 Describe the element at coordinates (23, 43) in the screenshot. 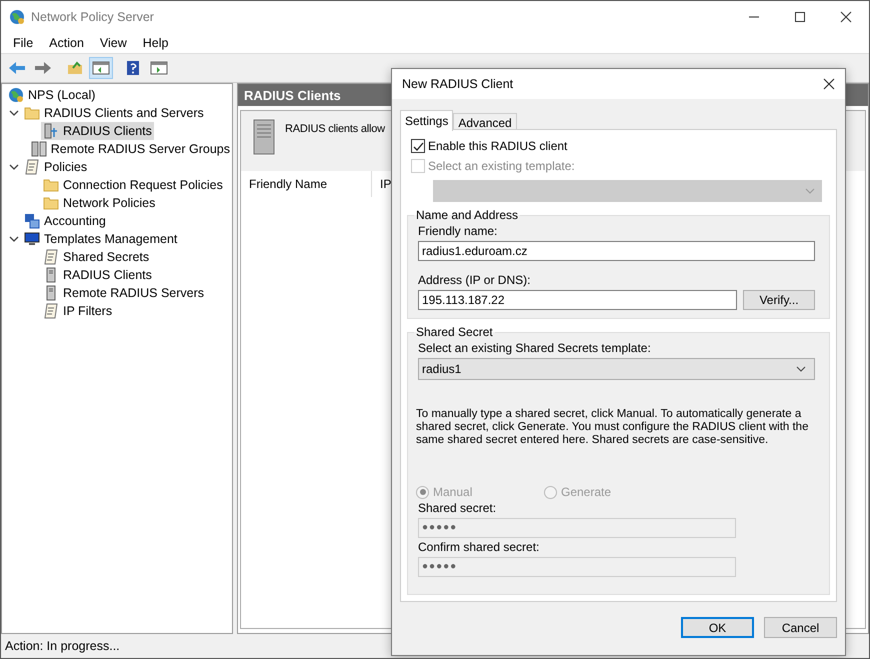

I see `menu-item: File` at that location.